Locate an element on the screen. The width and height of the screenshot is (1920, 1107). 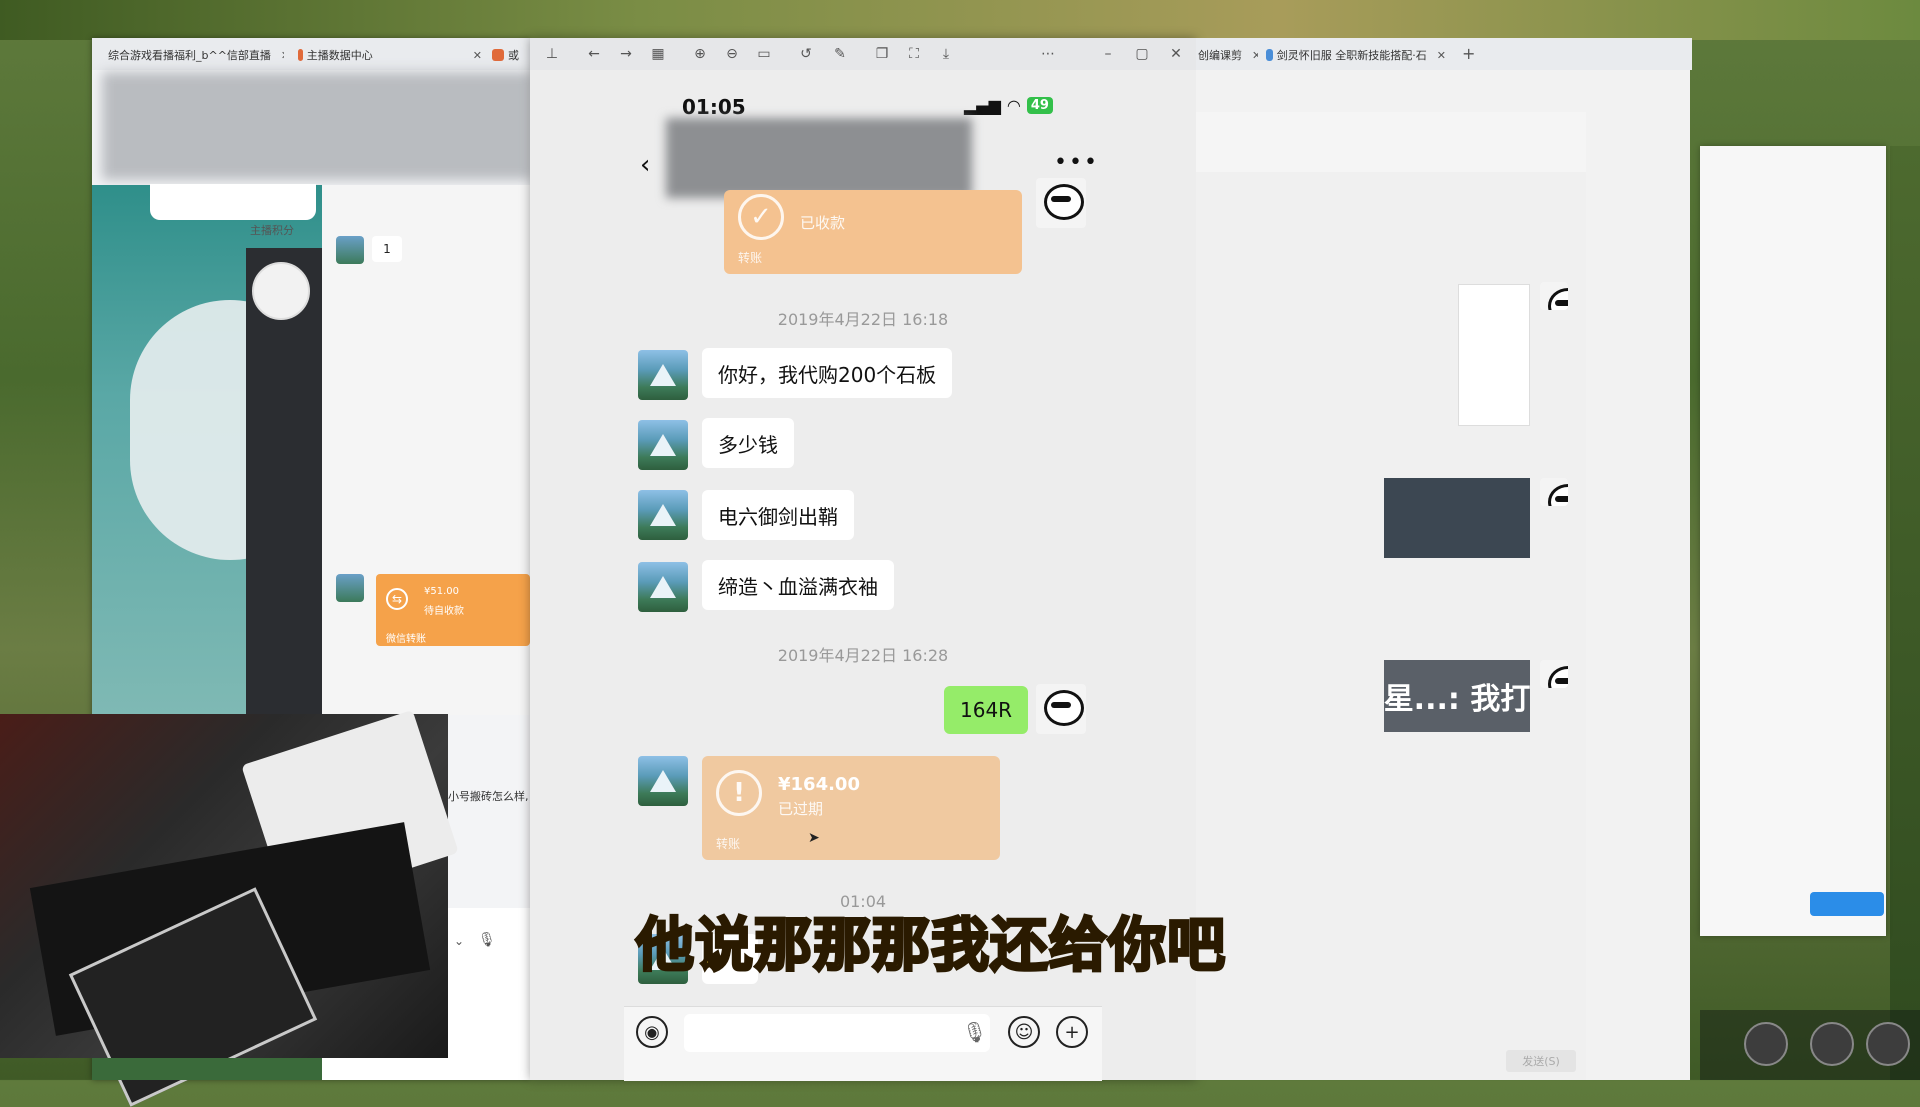
chat-message: 你好，我代购200个石板 is located at coordinates (827, 373).